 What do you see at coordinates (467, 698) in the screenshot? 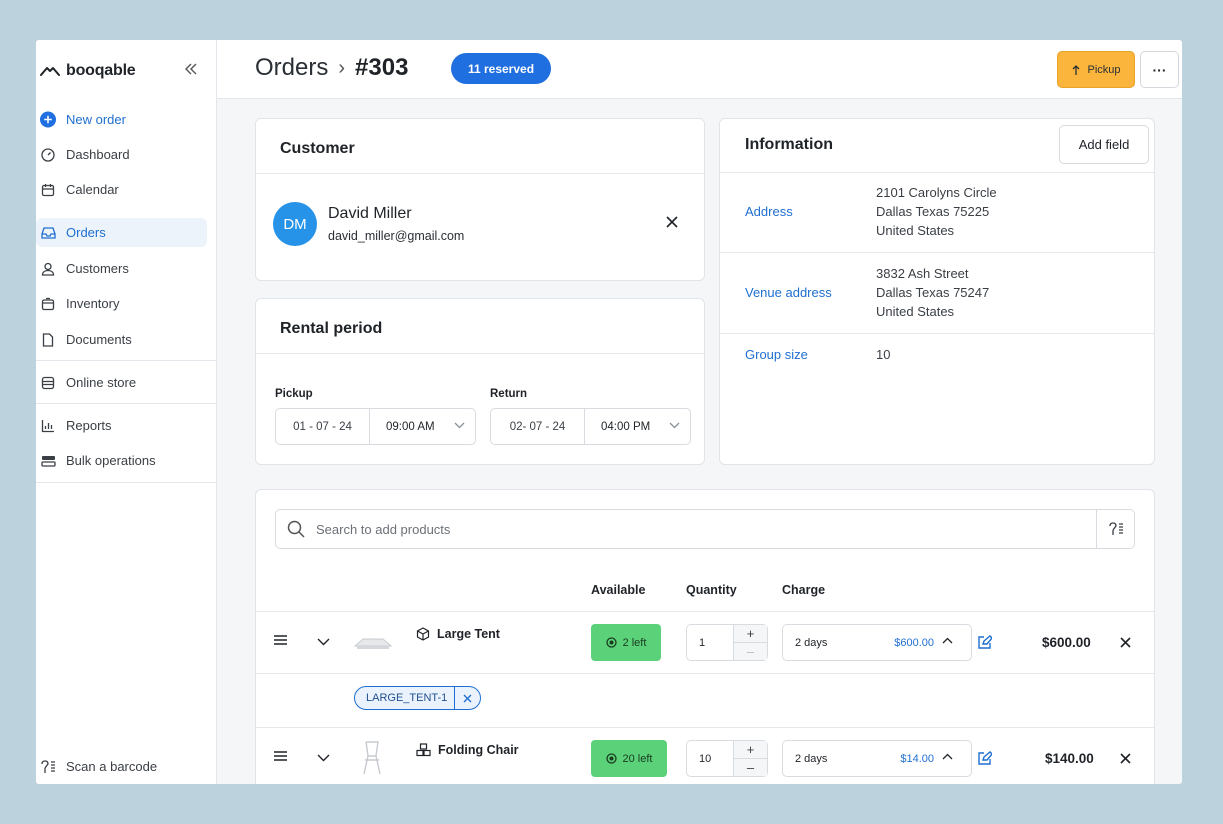
I see `remove-tag-close-icon` at bounding box center [467, 698].